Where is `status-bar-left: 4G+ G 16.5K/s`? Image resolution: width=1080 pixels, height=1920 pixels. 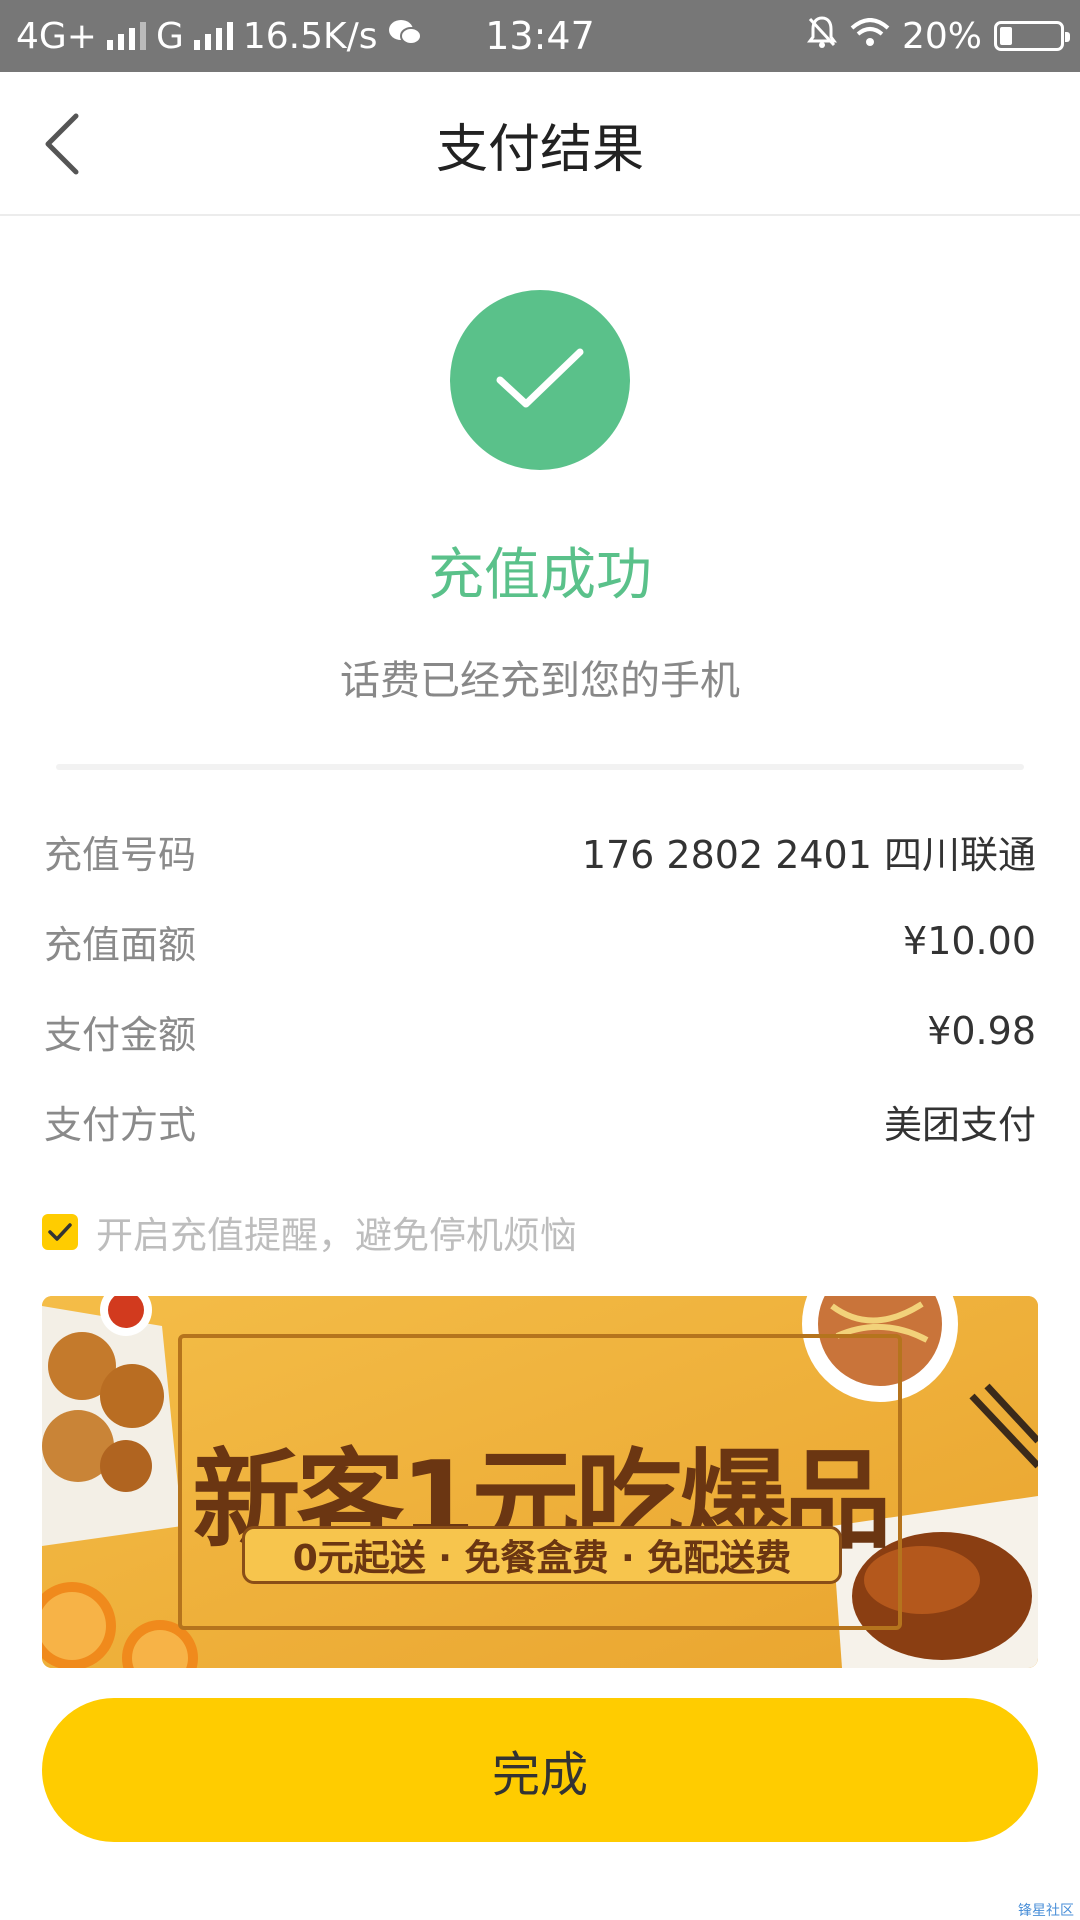 status-bar-left: 4G+ G 16.5K/s is located at coordinates (219, 36).